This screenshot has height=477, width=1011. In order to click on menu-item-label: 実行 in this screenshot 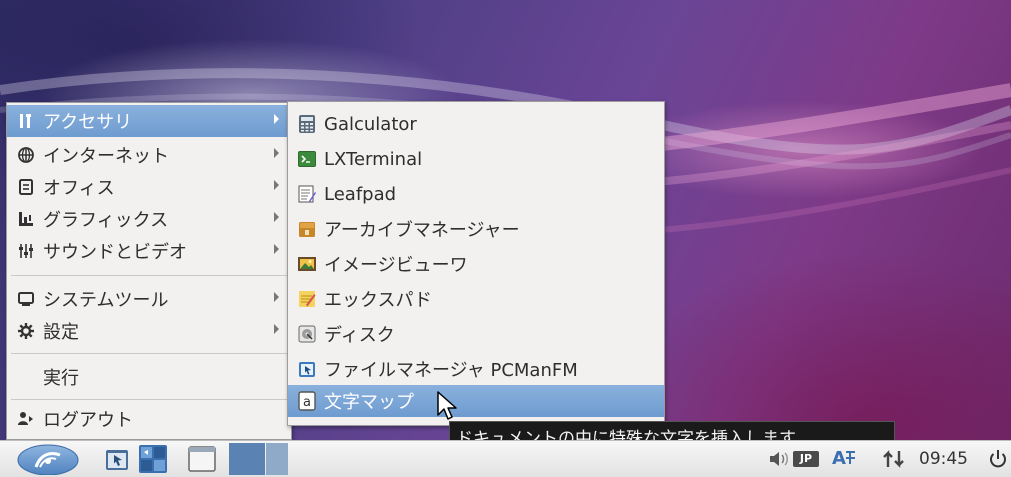, I will do `click(61, 378)`.